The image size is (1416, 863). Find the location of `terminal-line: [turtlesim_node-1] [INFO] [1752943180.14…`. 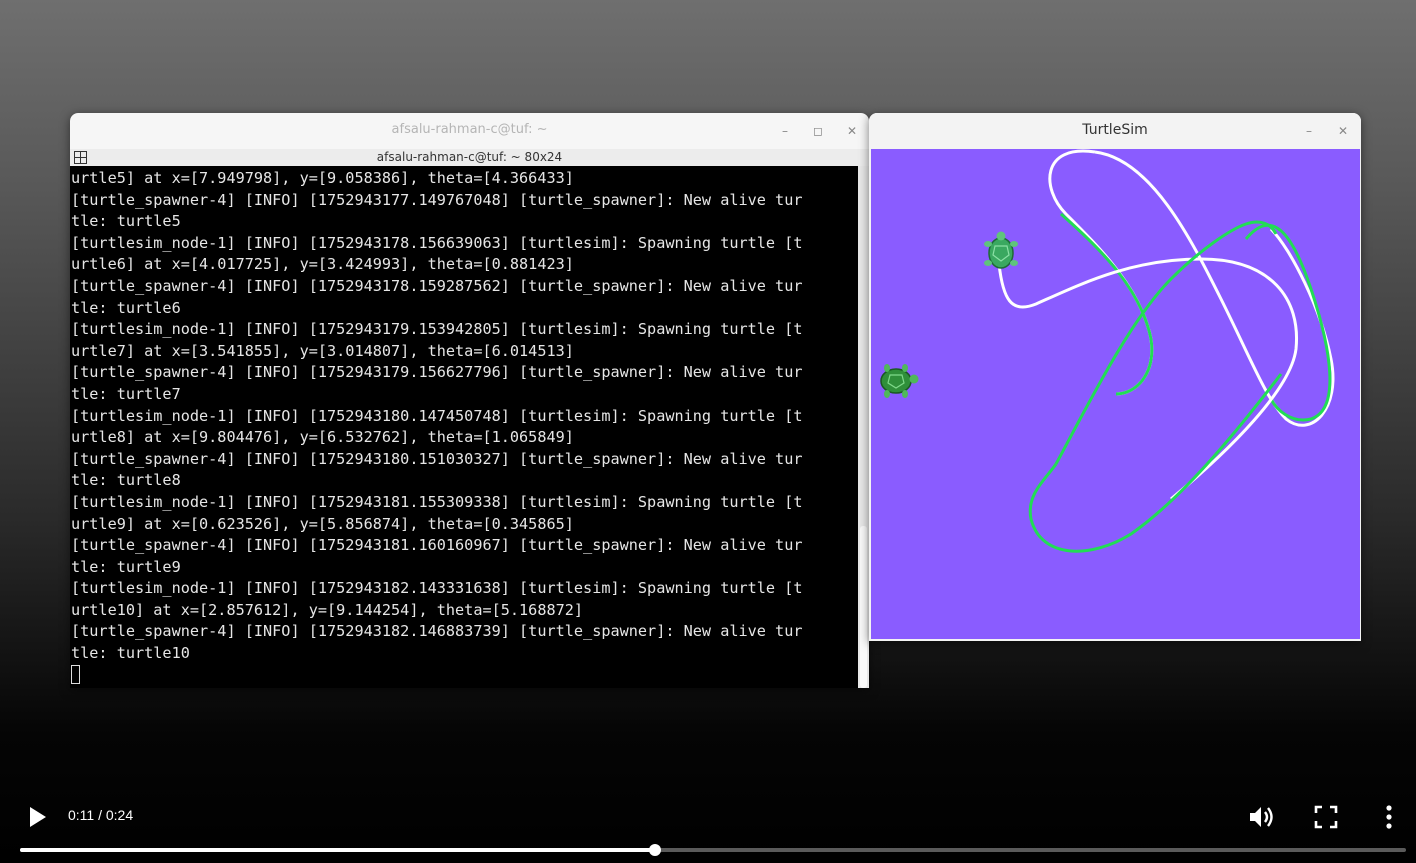

terminal-line: [turtlesim_node-1] [INFO] [1752943180.14… is located at coordinates (437, 415).